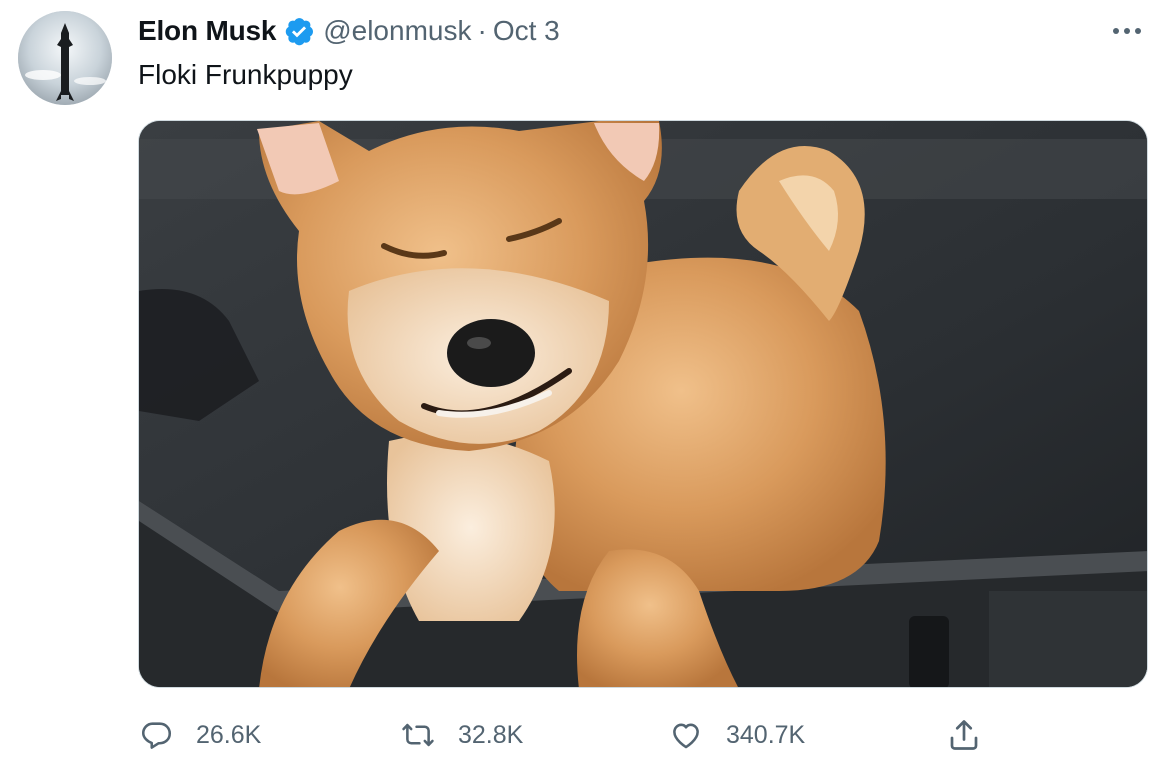 The height and width of the screenshot is (762, 1166). I want to click on reply-button: 26.6K, so click(199, 735).